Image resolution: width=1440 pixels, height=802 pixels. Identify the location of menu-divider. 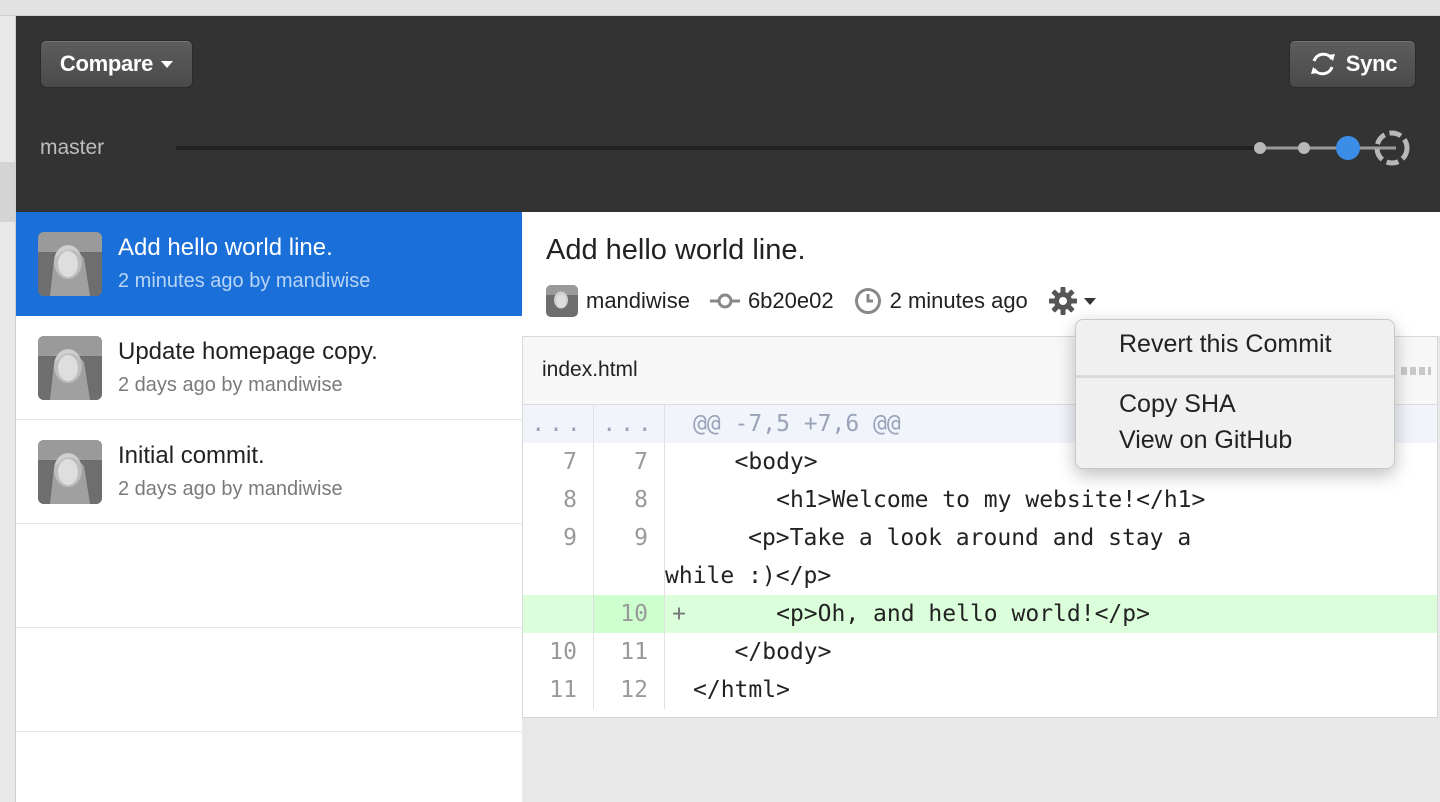
(1235, 376).